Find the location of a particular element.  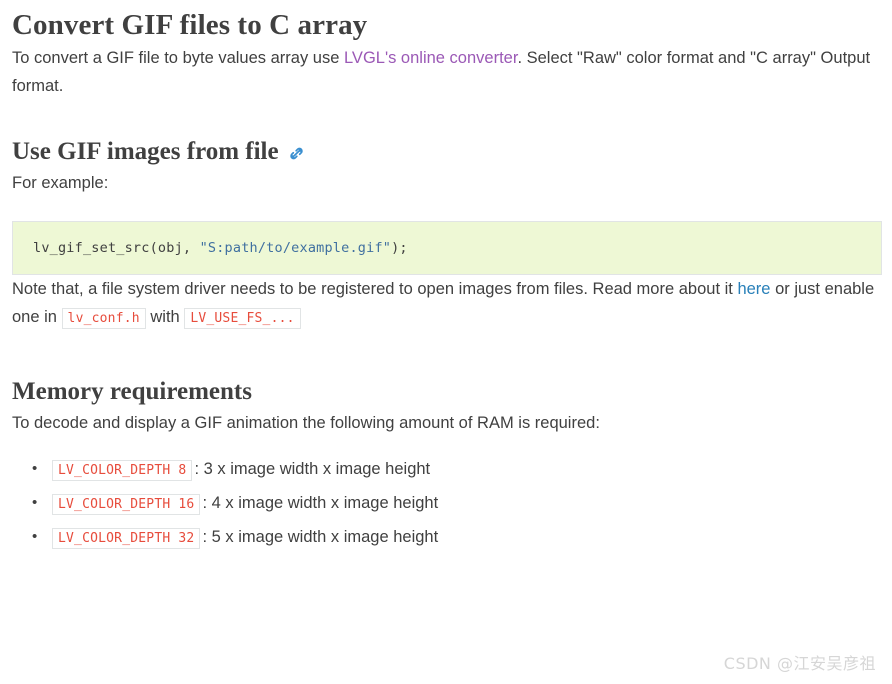

note-text-part3: with is located at coordinates (165, 317).